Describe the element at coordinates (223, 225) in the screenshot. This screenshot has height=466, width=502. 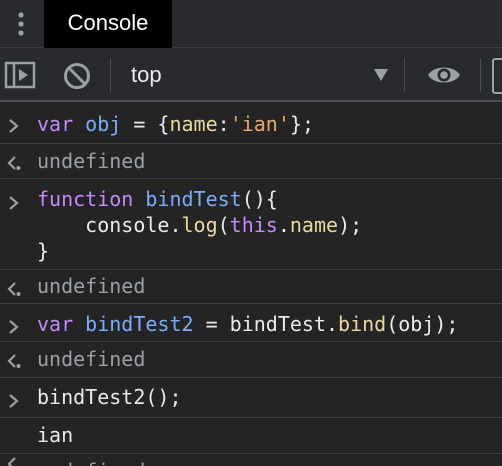
I see `code-token: (` at that location.